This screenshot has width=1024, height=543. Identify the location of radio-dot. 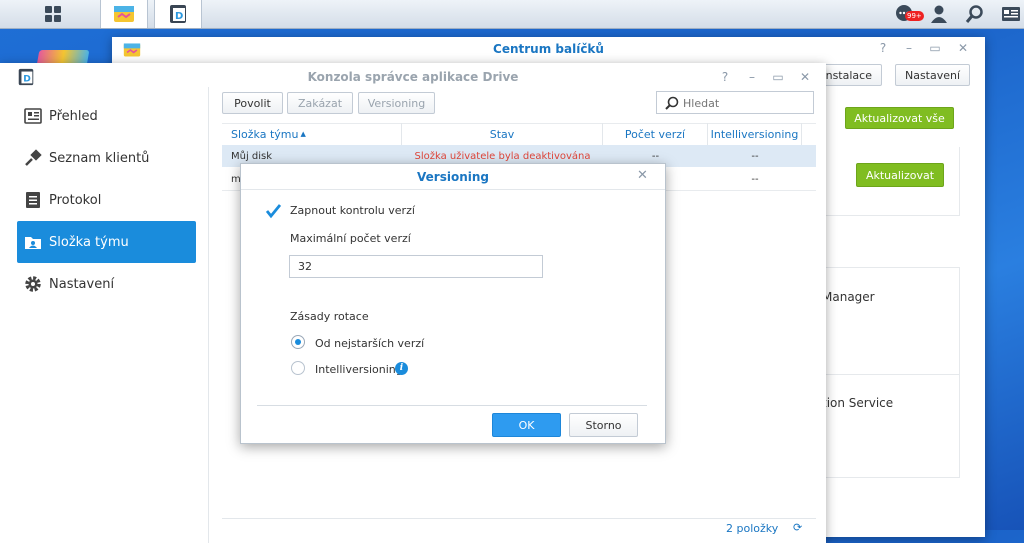
(298, 342).